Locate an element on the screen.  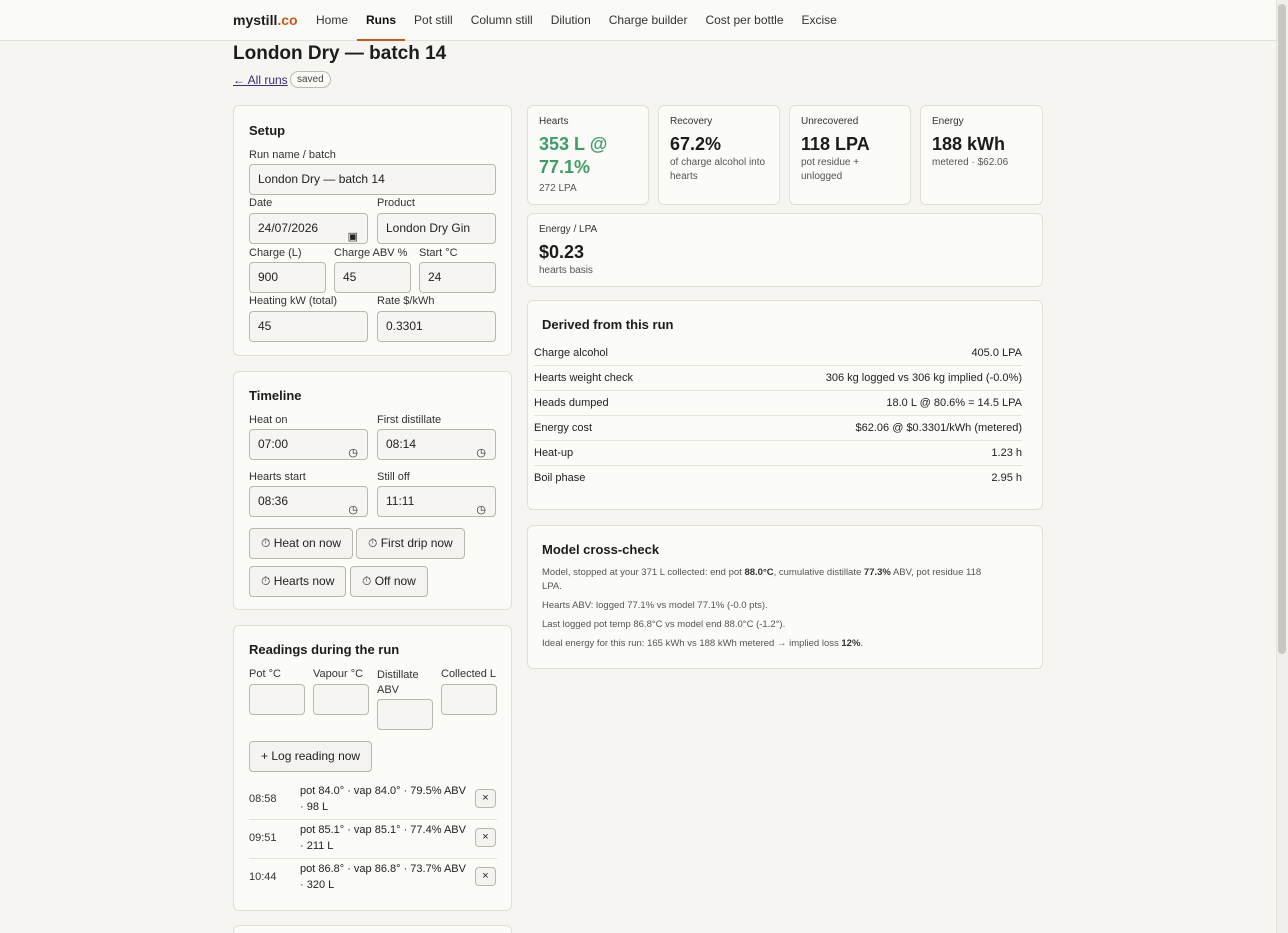
setup-heading: Setup is located at coordinates (267, 130).